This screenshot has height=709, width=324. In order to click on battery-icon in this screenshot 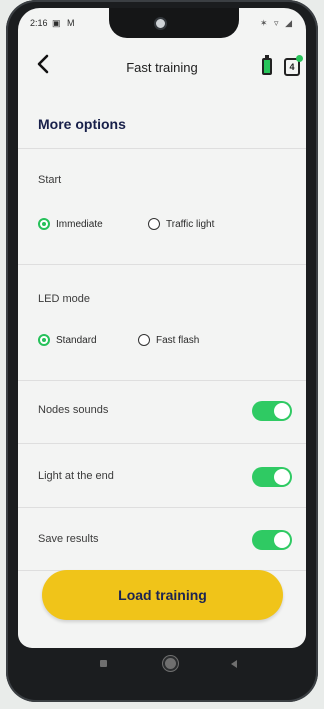, I will do `click(267, 65)`.